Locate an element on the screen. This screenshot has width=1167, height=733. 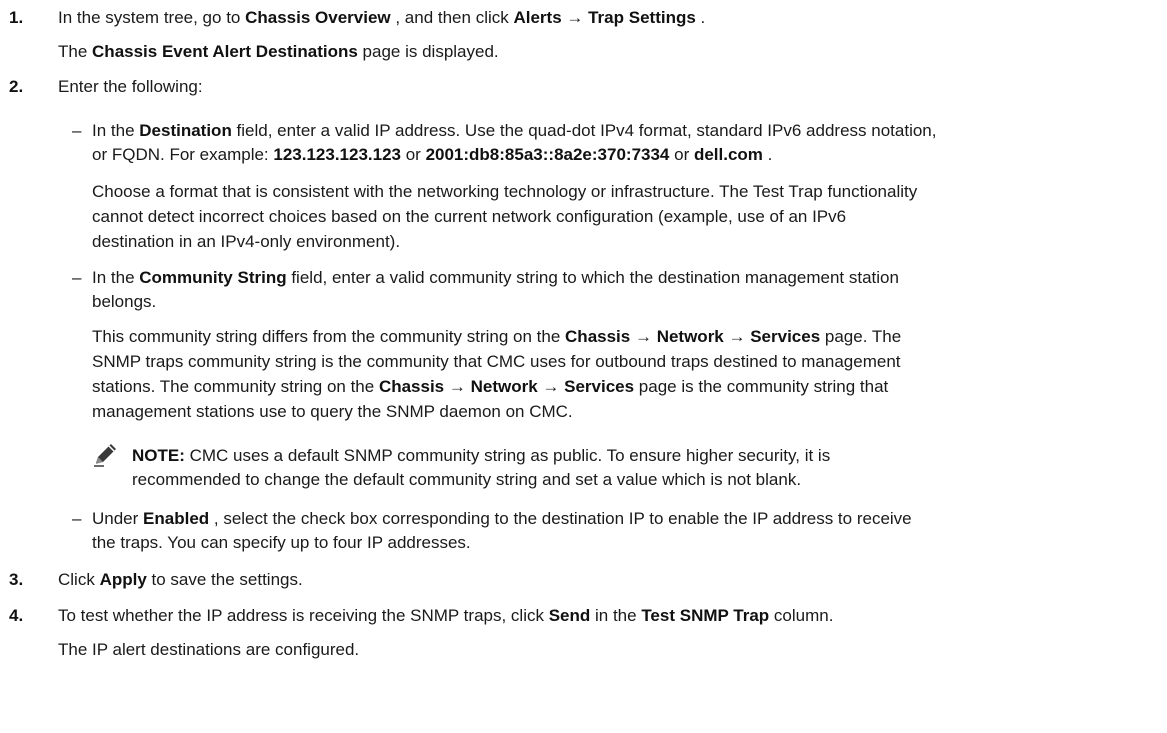
example-value: dell.com is located at coordinates (728, 154).